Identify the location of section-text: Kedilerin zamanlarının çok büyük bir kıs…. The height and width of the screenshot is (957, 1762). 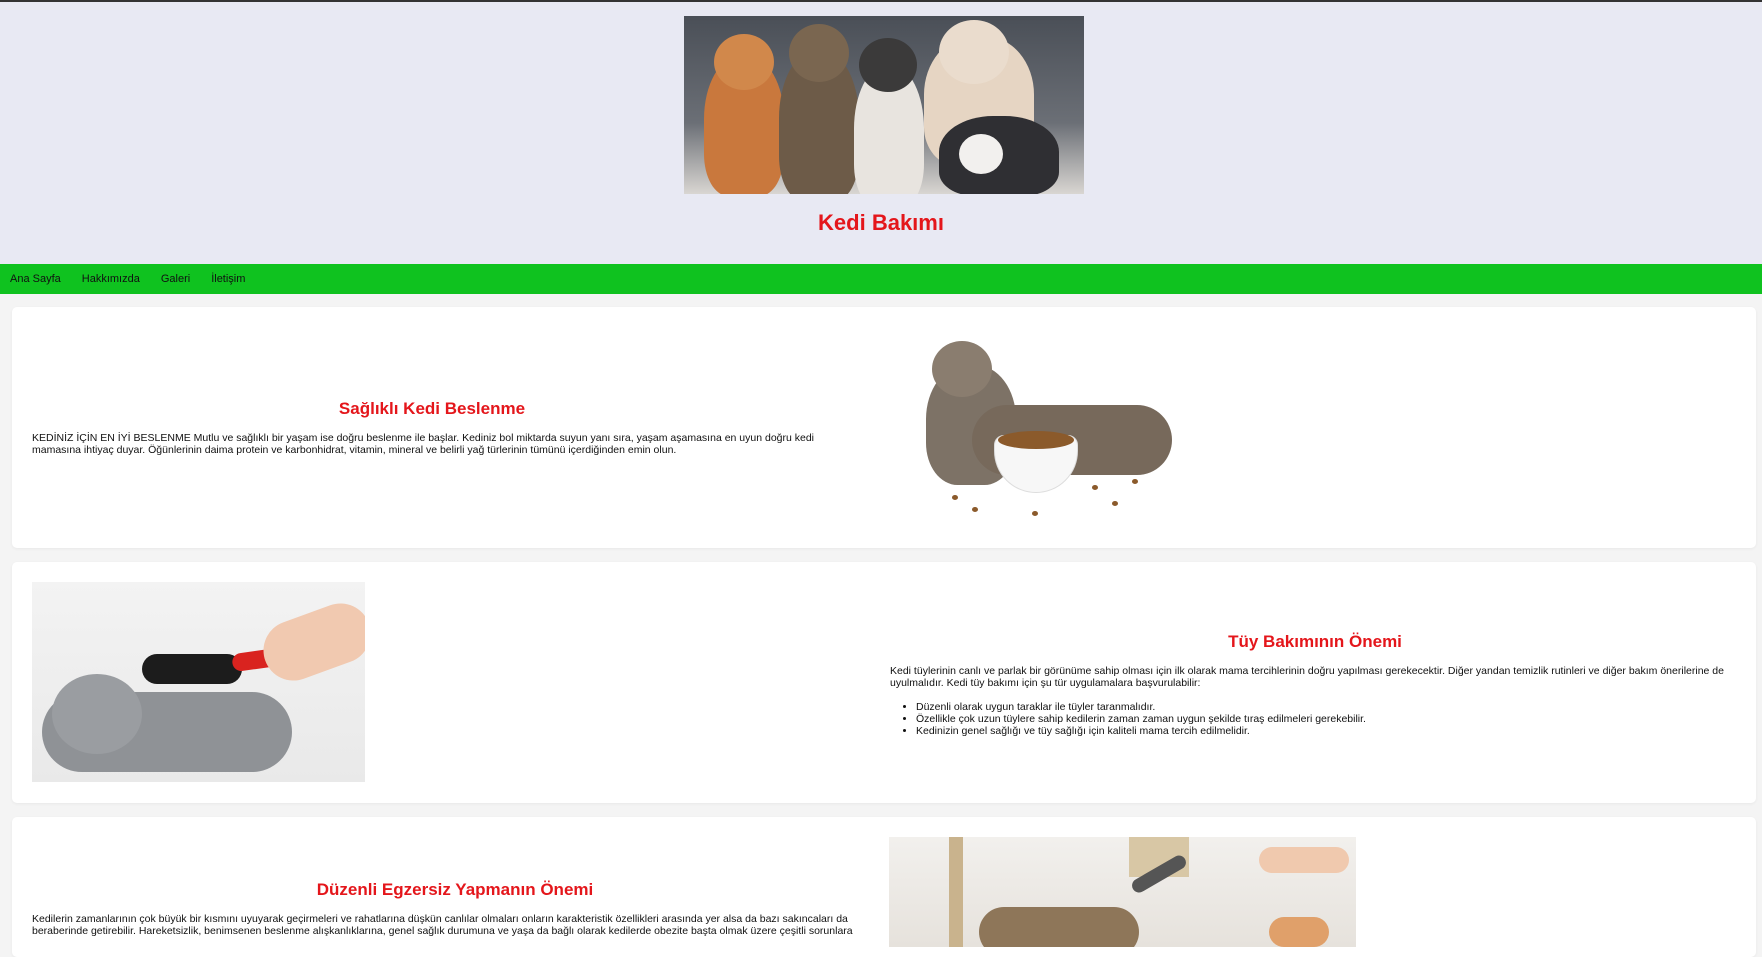
(442, 925).